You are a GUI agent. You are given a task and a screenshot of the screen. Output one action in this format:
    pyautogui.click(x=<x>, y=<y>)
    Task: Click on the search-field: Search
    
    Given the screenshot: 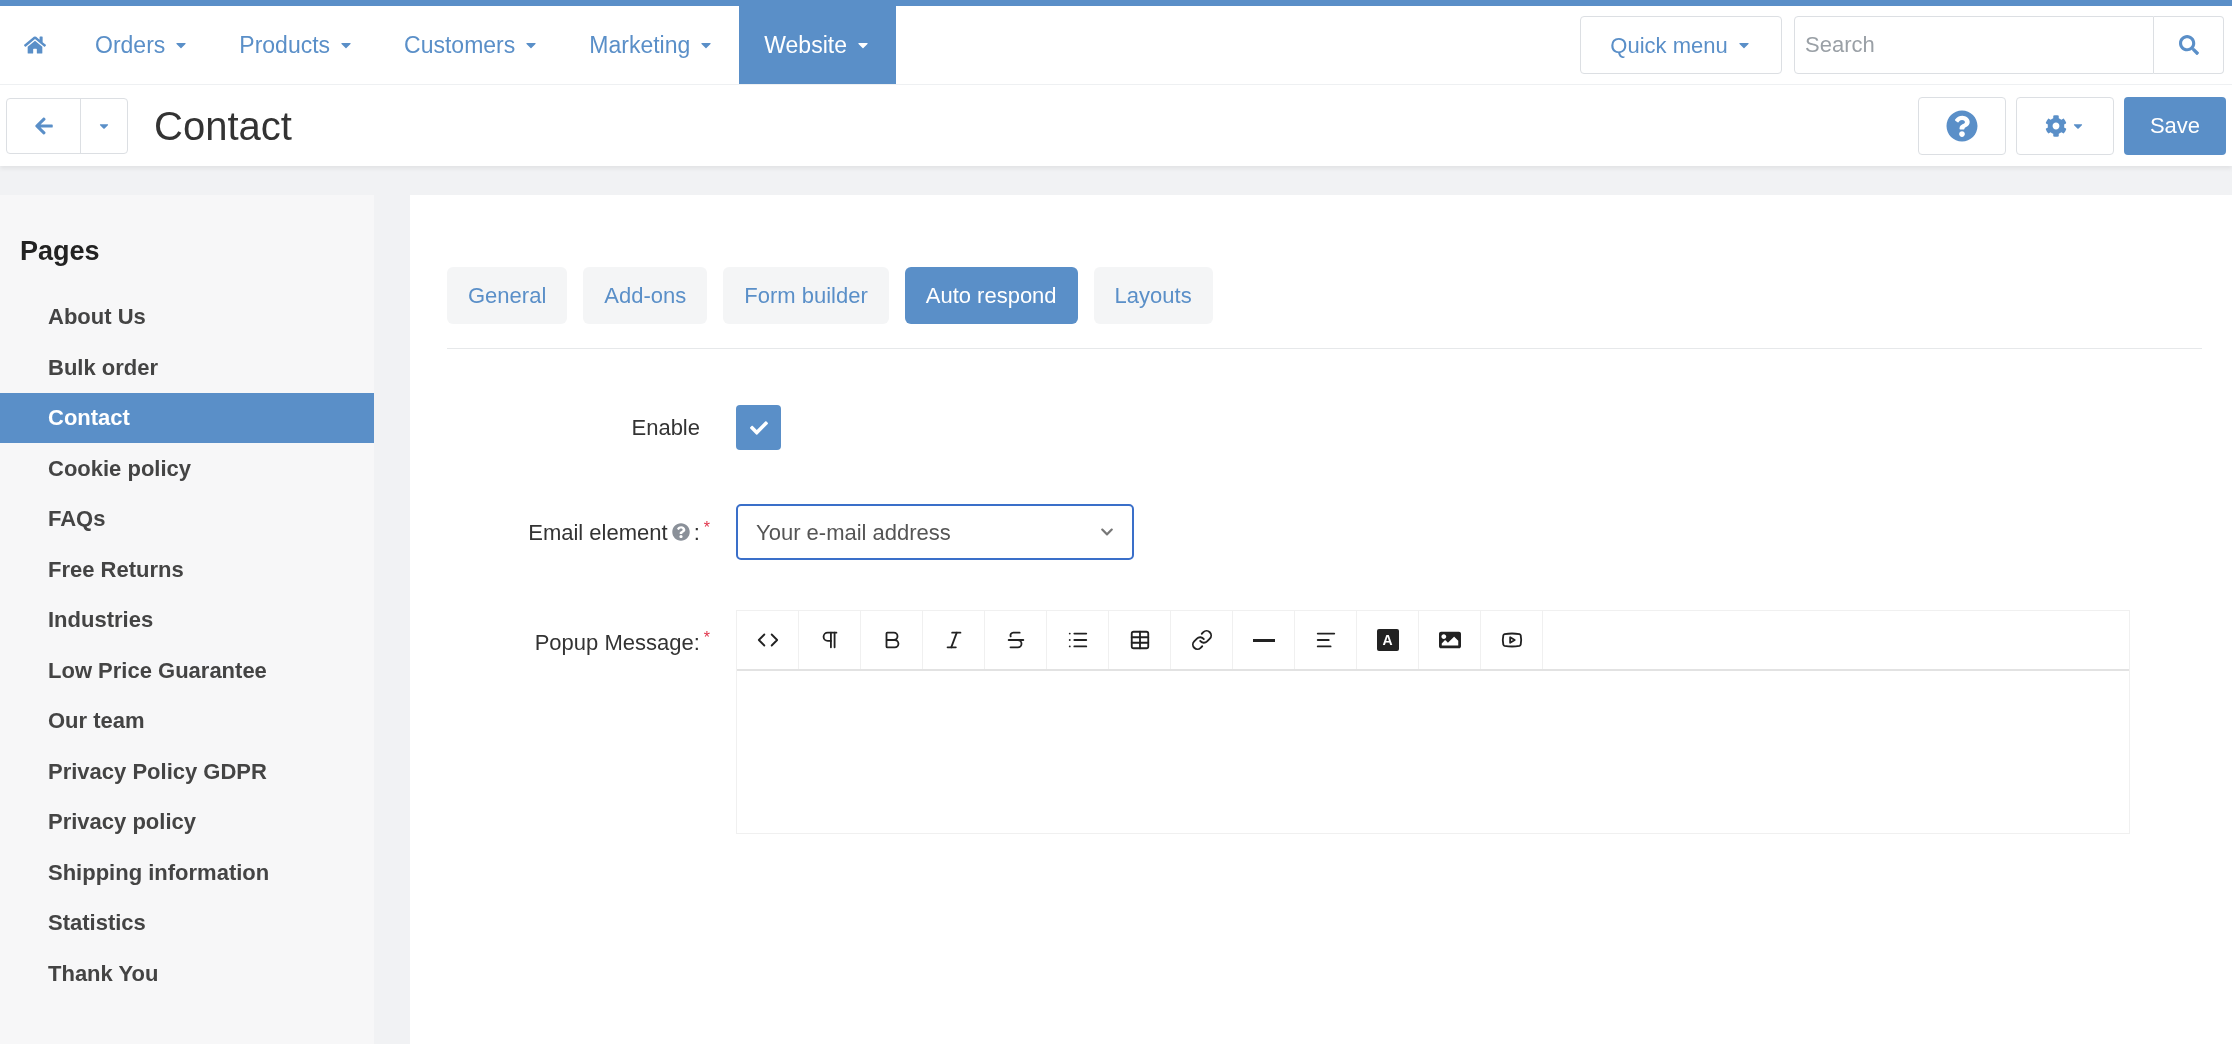 What is the action you would take?
    pyautogui.click(x=1974, y=45)
    